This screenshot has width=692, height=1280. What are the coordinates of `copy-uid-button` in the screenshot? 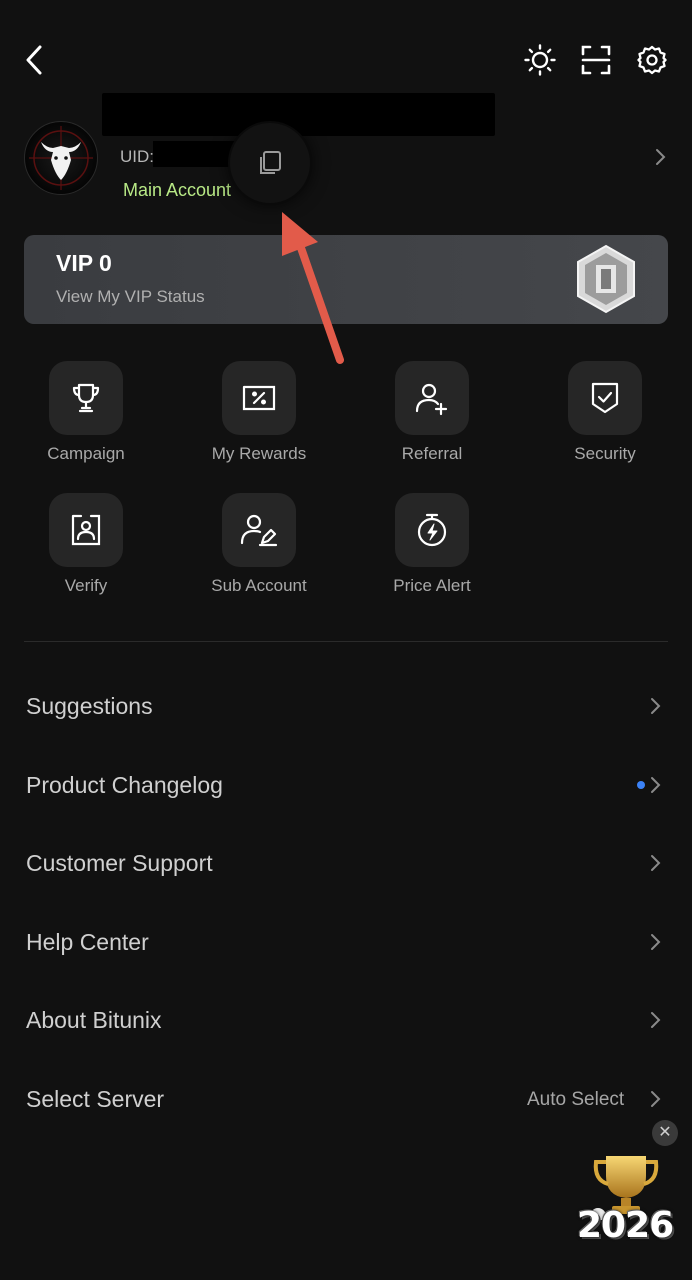 It's located at (270, 163).